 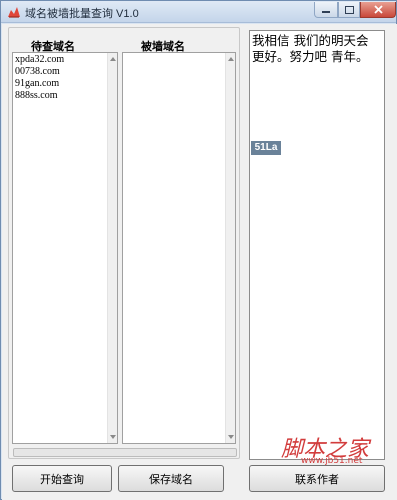 What do you see at coordinates (39, 84) in the screenshot?
I see `list-item: 91gan.com` at bounding box center [39, 84].